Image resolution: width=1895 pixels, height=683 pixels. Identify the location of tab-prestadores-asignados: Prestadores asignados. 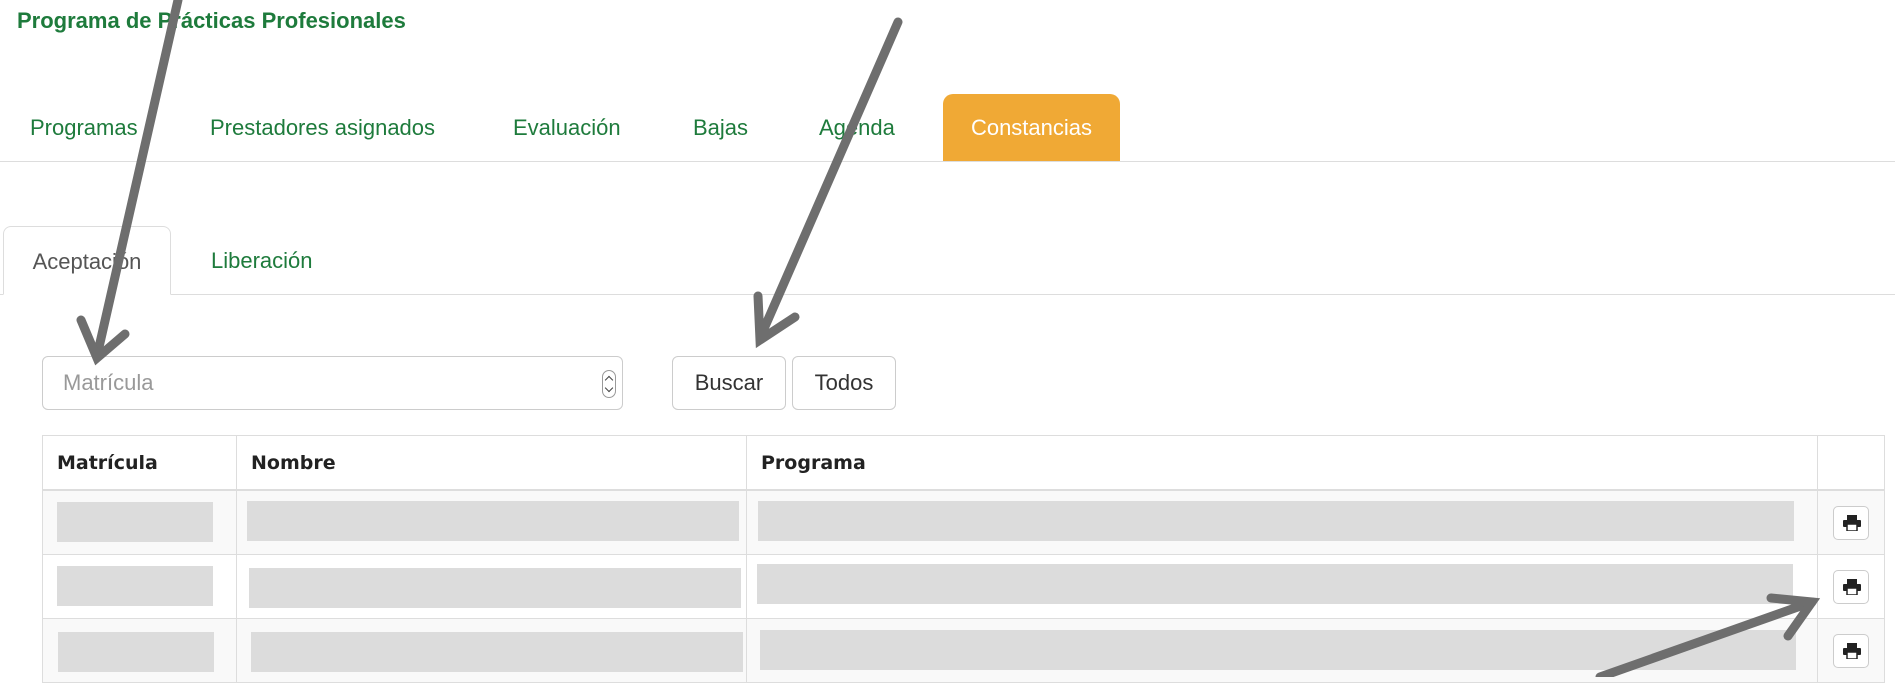
(322, 127).